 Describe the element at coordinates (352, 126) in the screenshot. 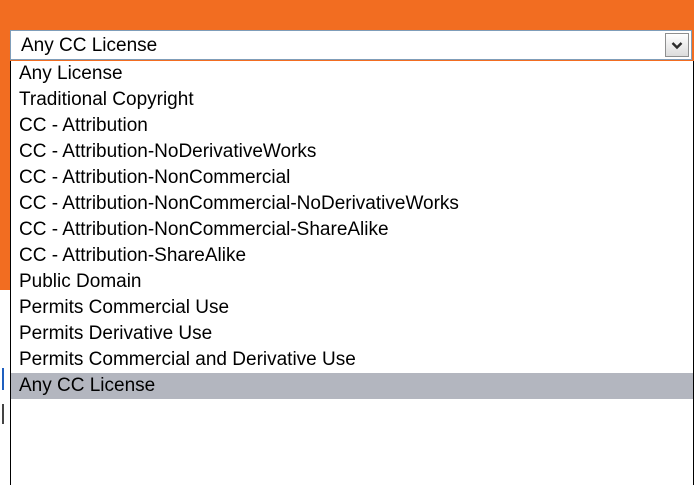

I see `license-option: CC - Attribution` at that location.